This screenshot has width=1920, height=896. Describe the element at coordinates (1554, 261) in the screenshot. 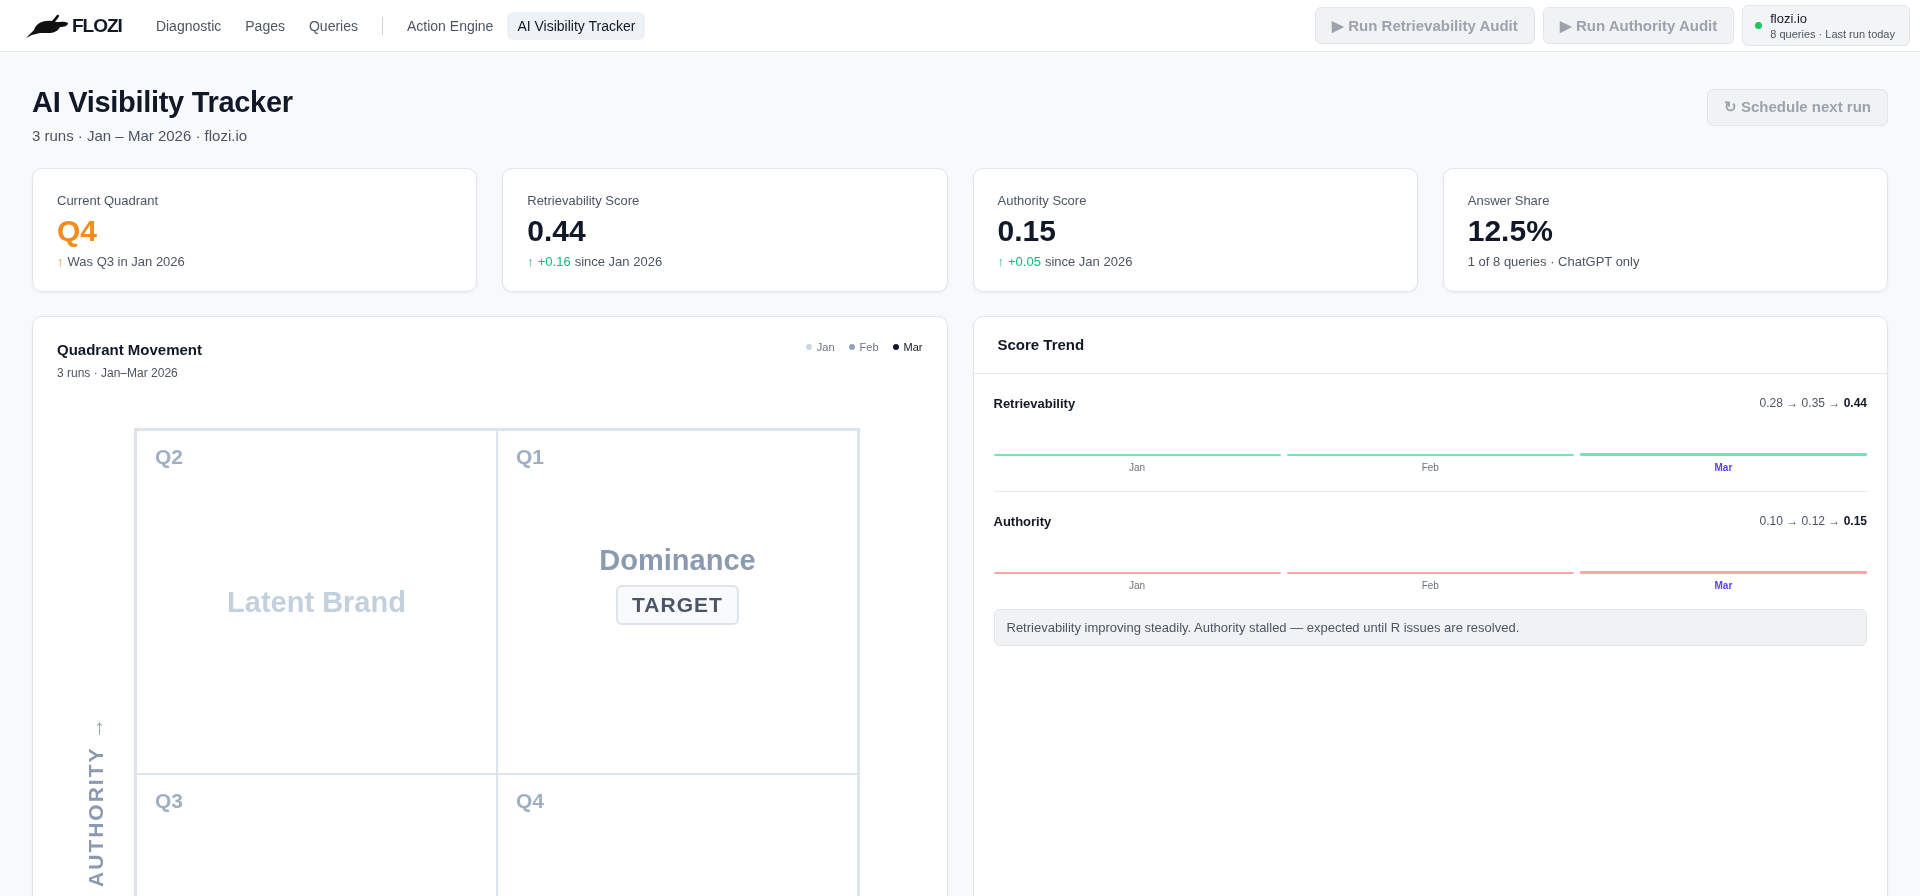

I see `stat-delta: 1 of 8 queries · ChatGPT only` at that location.